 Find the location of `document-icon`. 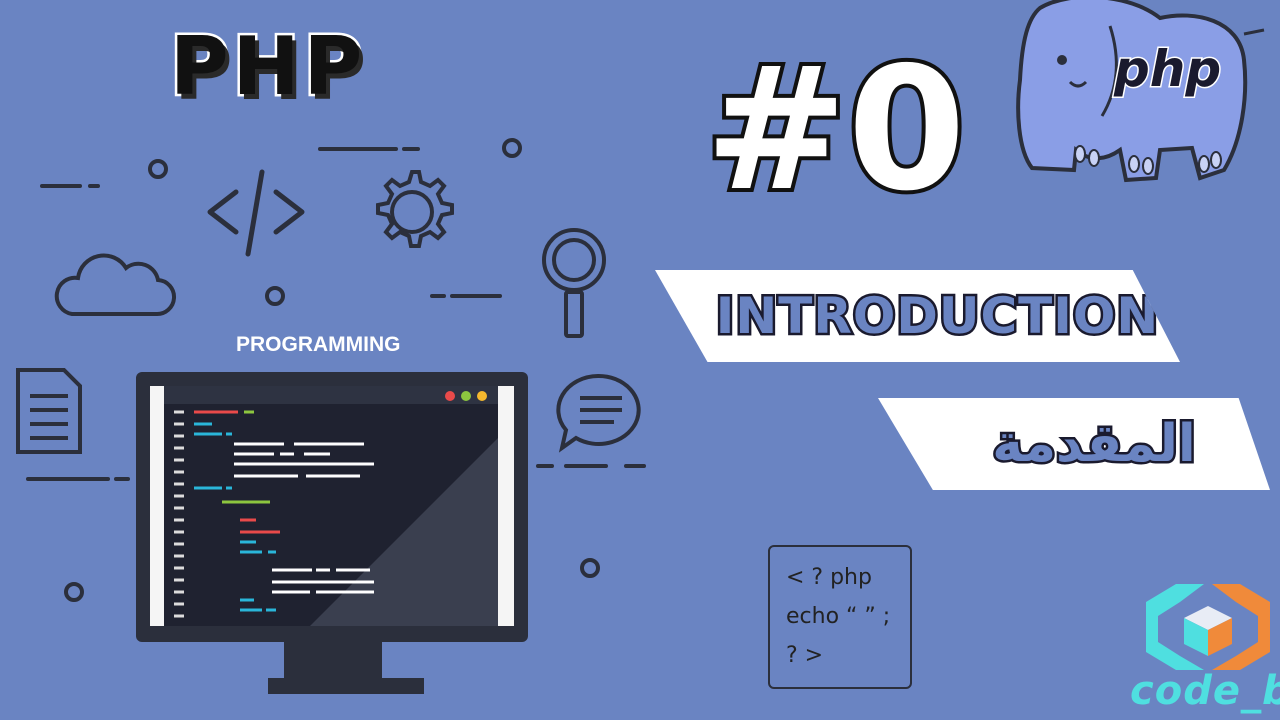

document-icon is located at coordinates (49, 411).